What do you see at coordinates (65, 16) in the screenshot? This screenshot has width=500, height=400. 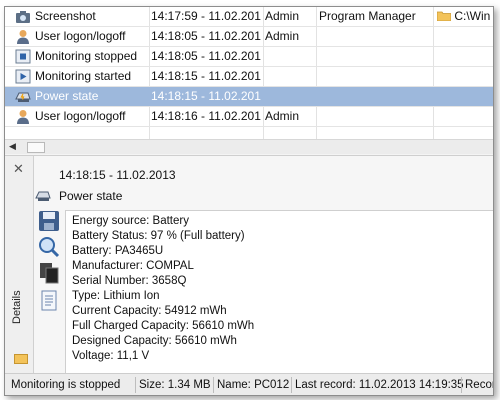 I see `event-name: Screenshot` at bounding box center [65, 16].